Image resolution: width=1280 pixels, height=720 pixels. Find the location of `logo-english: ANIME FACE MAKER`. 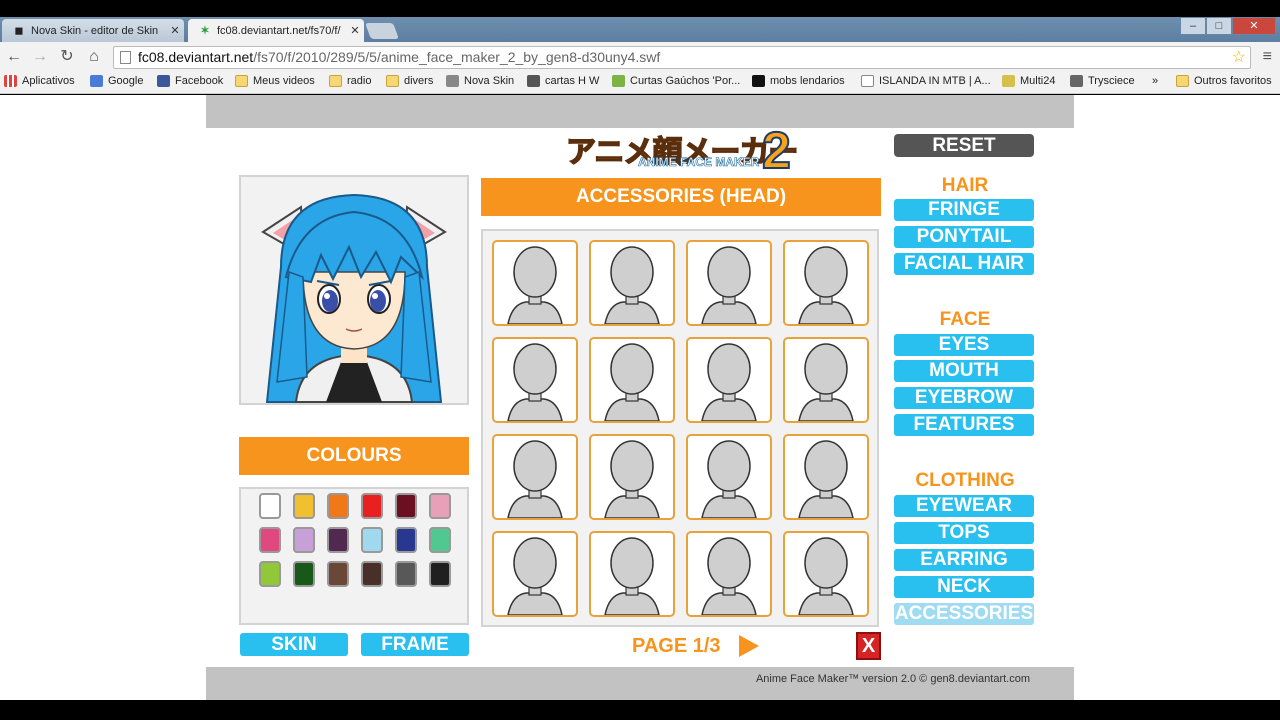

logo-english: ANIME FACE MAKER is located at coordinates (699, 162).